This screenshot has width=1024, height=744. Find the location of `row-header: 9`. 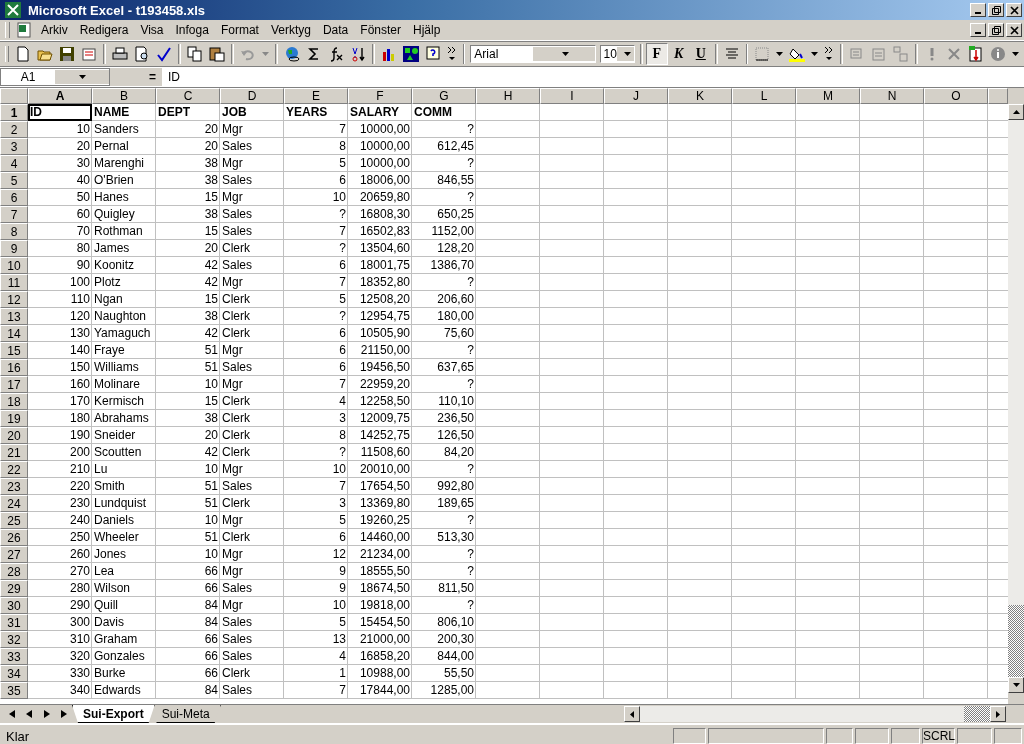

row-header: 9 is located at coordinates (14, 248).